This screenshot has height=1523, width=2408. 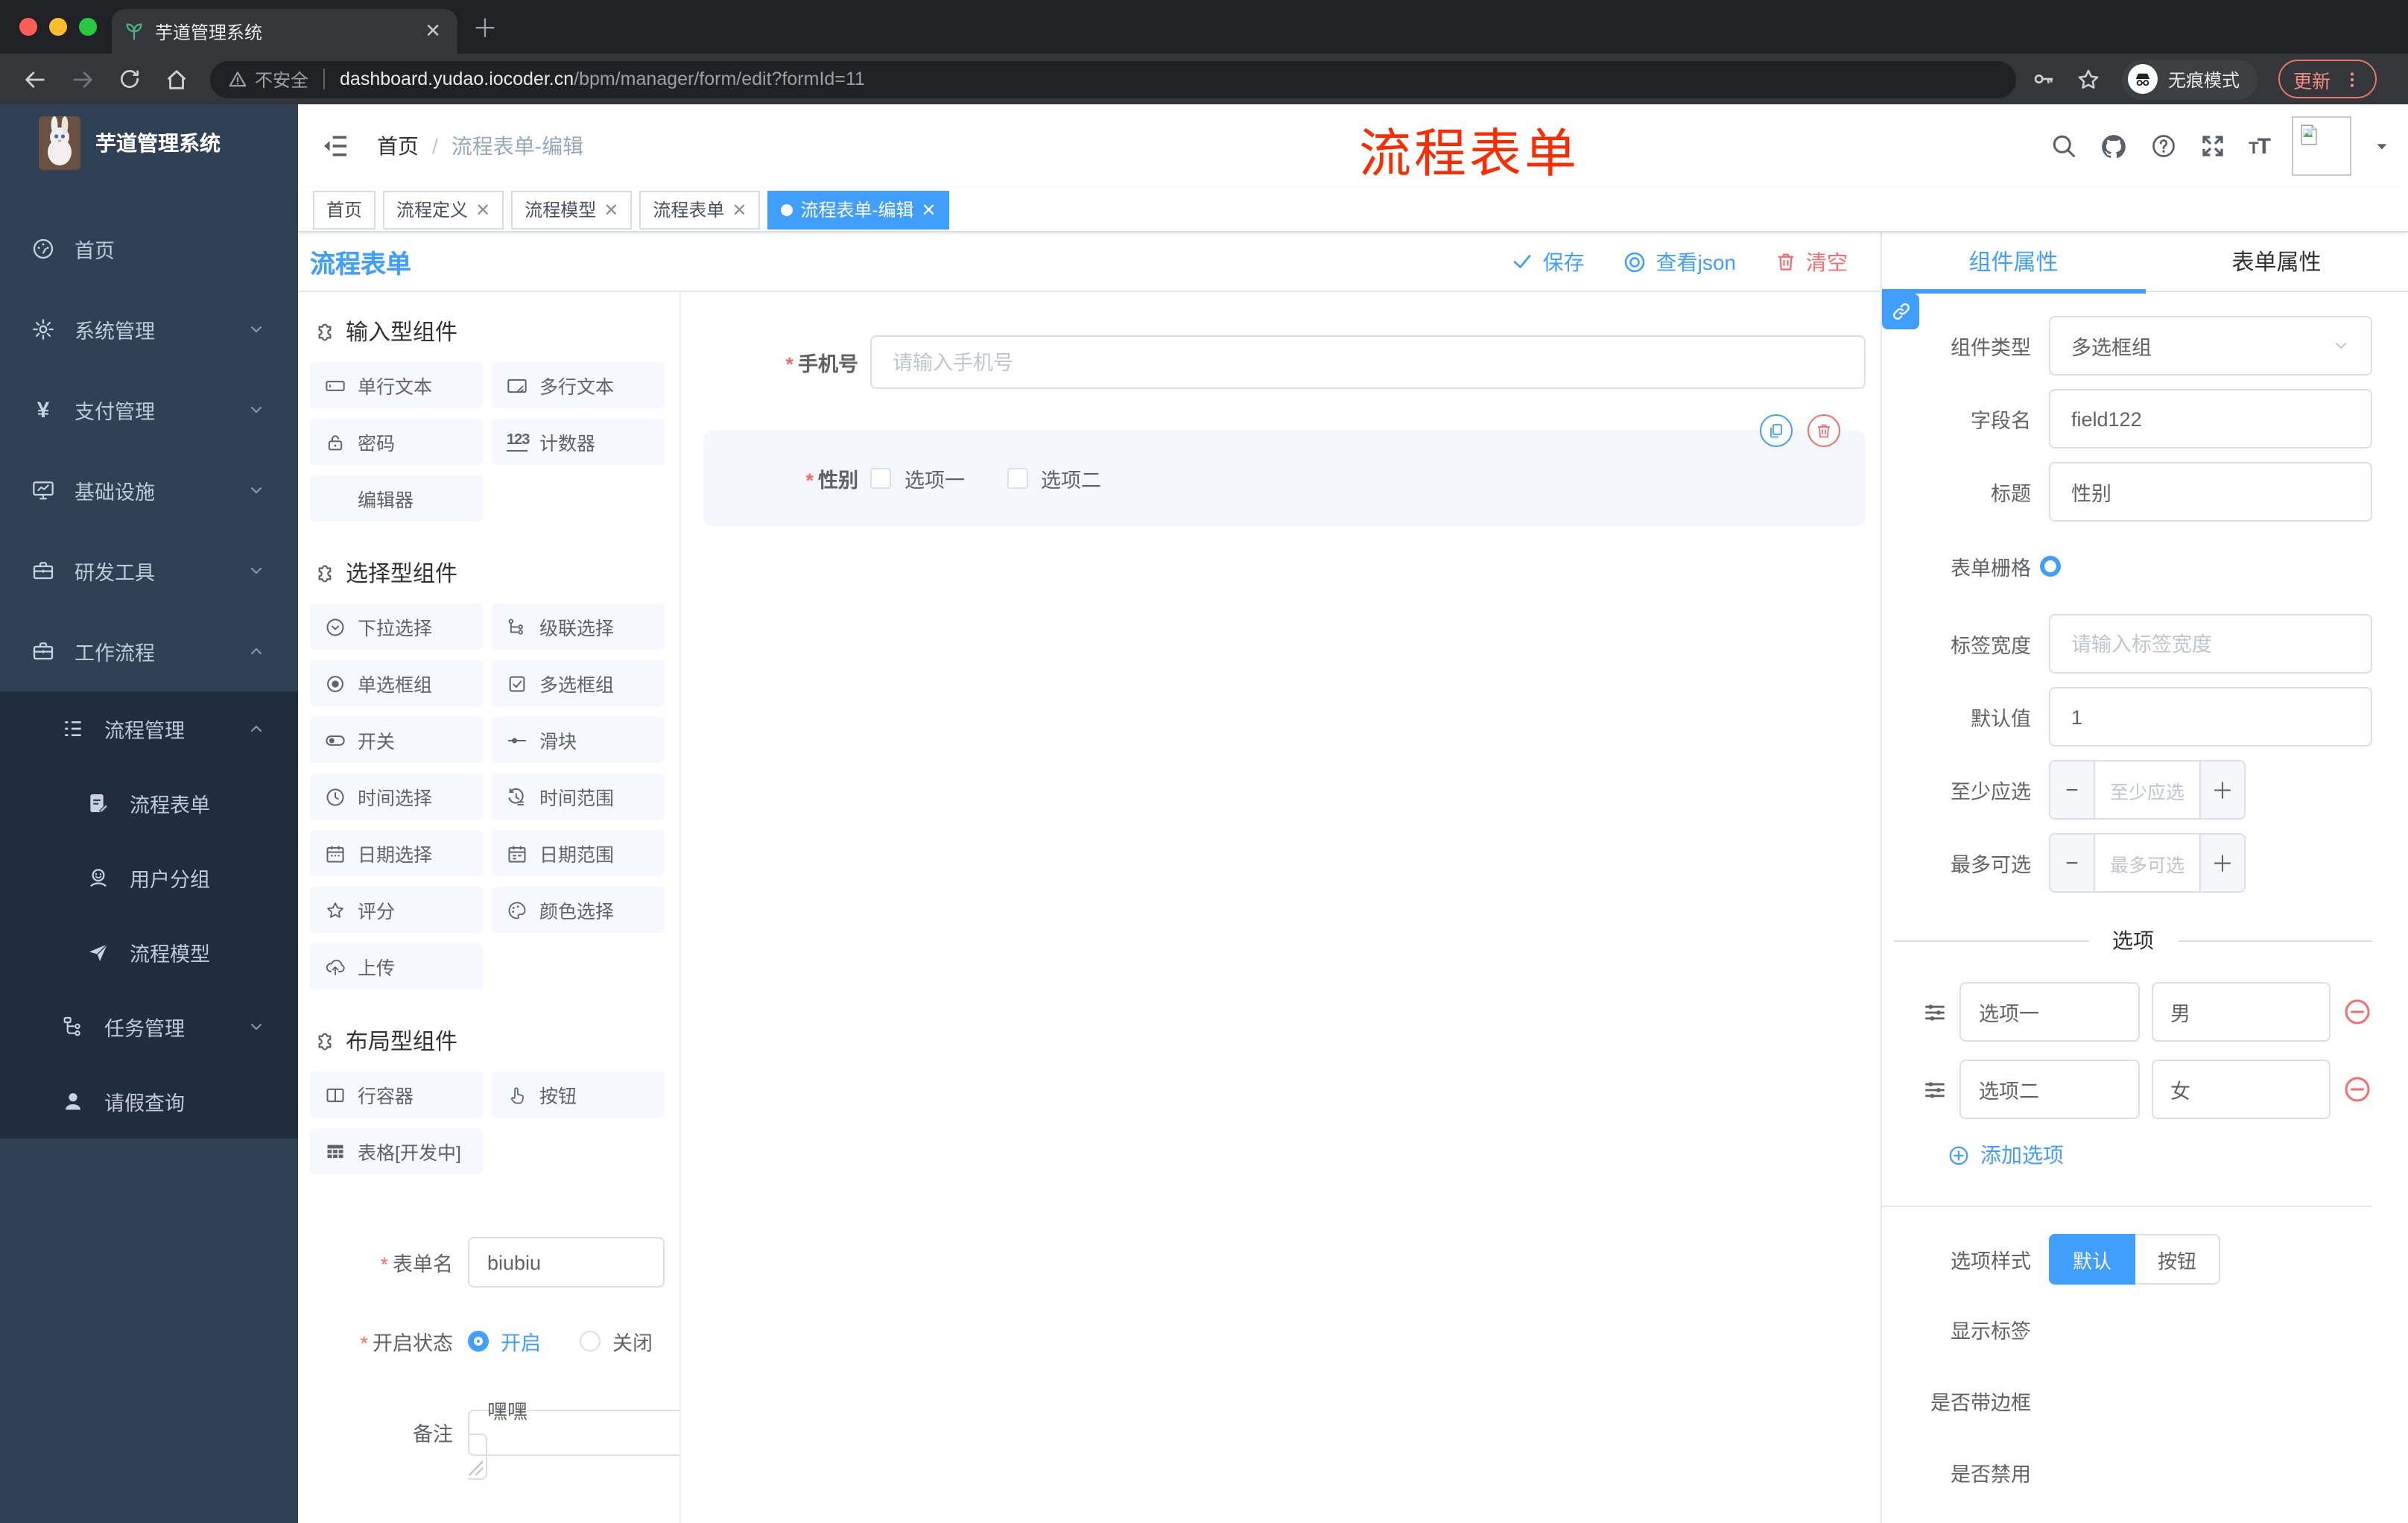 What do you see at coordinates (2321, 146) in the screenshot?
I see `avatar` at bounding box center [2321, 146].